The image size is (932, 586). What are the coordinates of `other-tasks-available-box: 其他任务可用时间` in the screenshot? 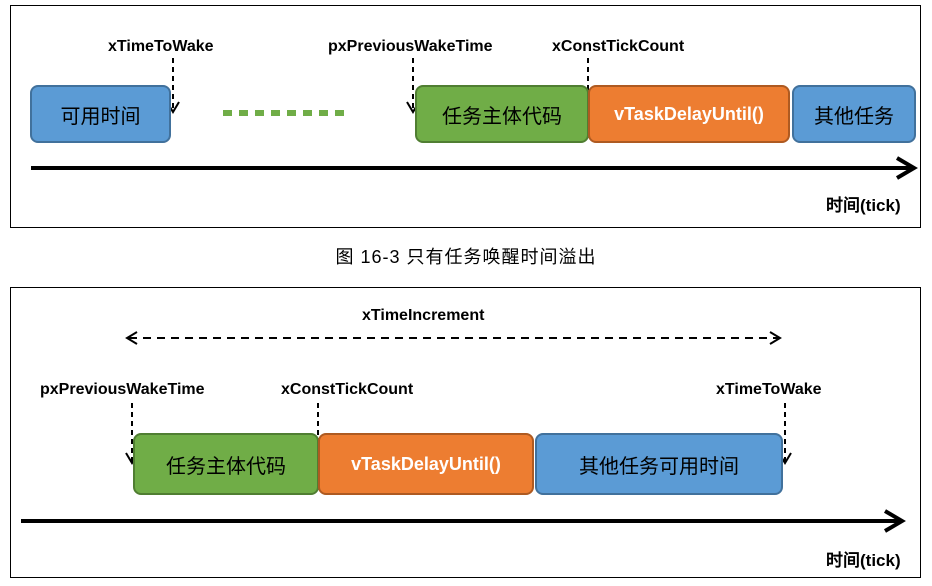 It's located at (659, 464).